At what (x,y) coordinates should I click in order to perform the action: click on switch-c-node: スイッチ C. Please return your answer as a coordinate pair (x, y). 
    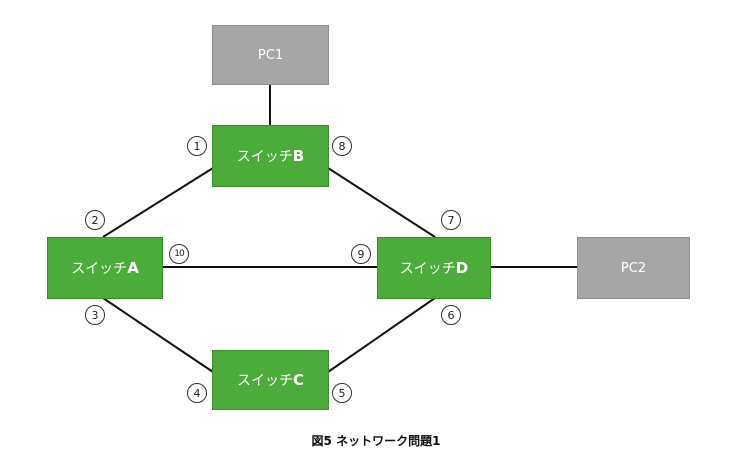
    Looking at the image, I should click on (270, 380).